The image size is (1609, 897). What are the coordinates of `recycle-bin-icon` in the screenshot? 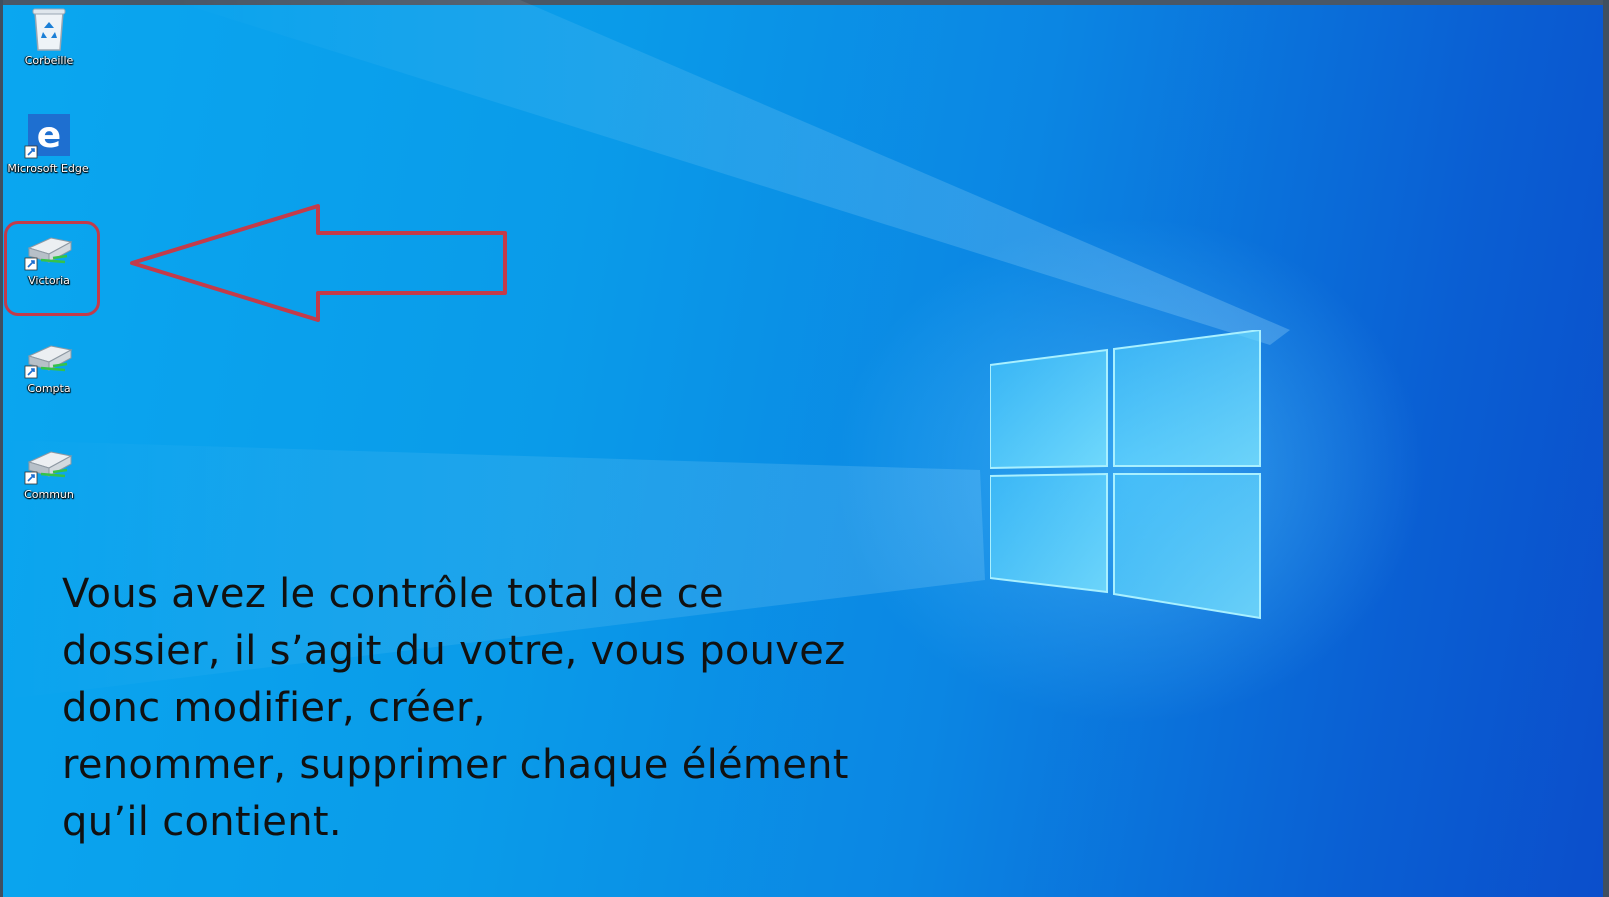 It's located at (49, 29).